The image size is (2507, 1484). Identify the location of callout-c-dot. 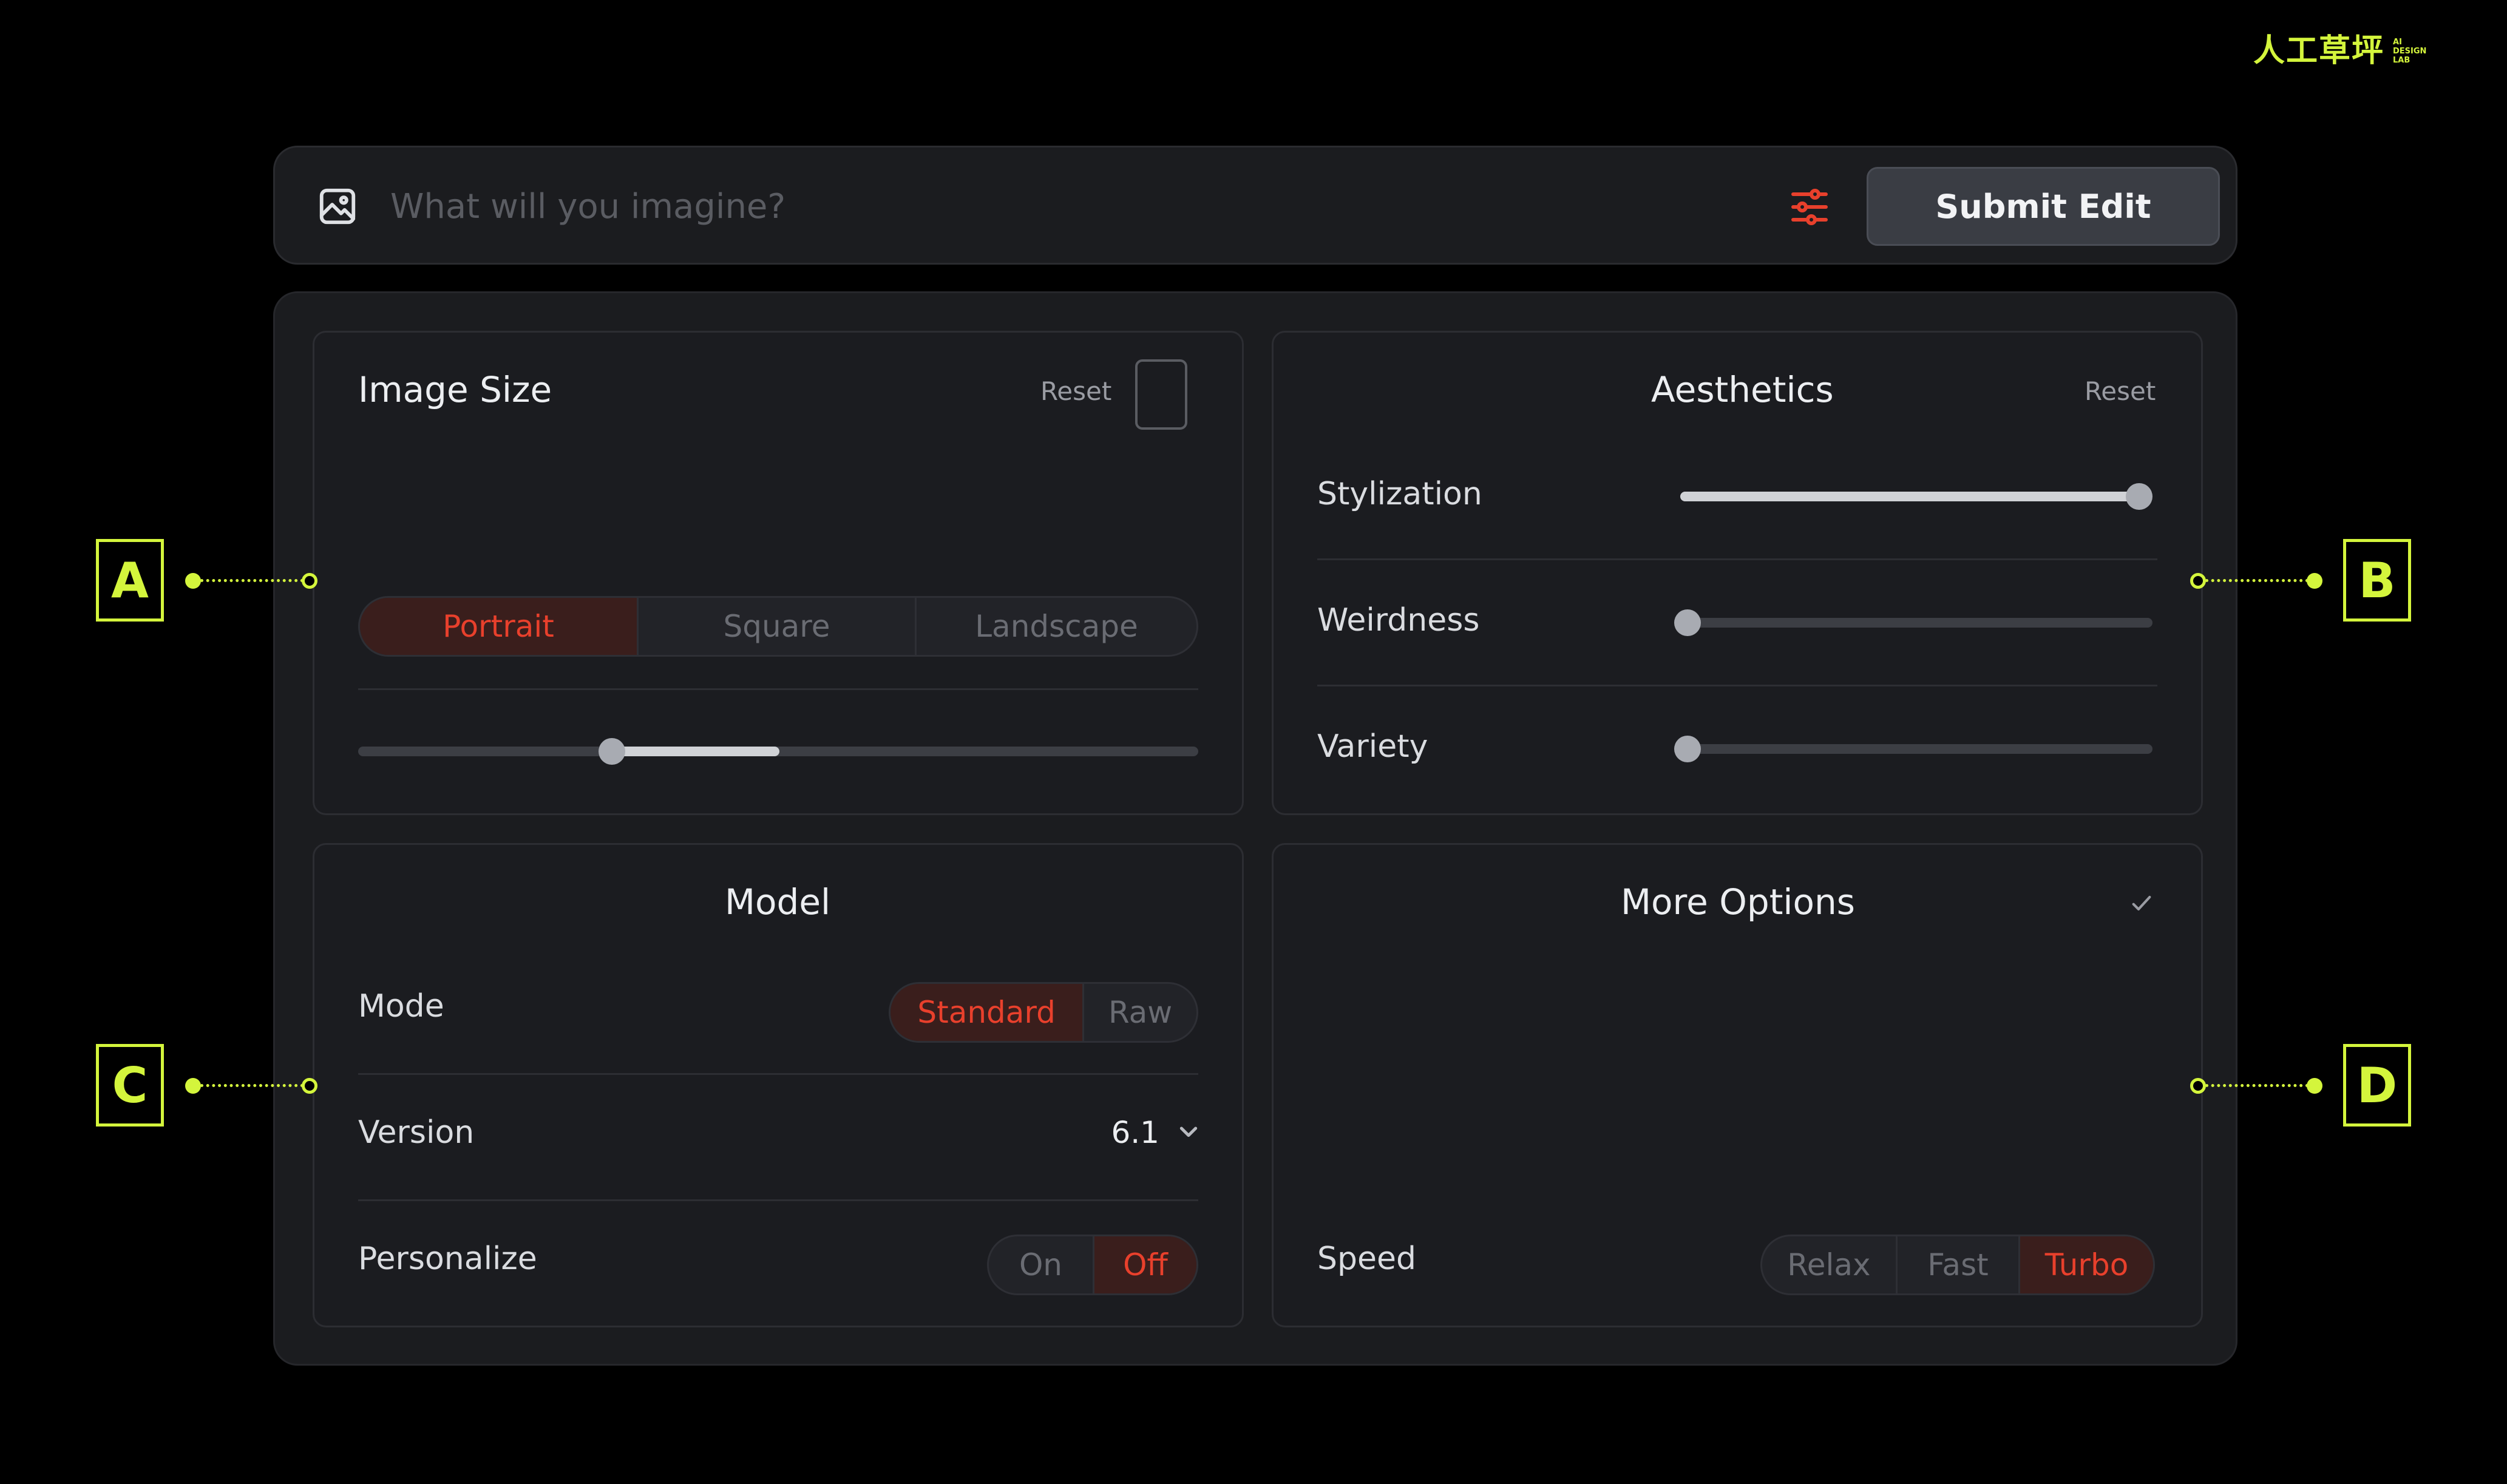
(193, 1086).